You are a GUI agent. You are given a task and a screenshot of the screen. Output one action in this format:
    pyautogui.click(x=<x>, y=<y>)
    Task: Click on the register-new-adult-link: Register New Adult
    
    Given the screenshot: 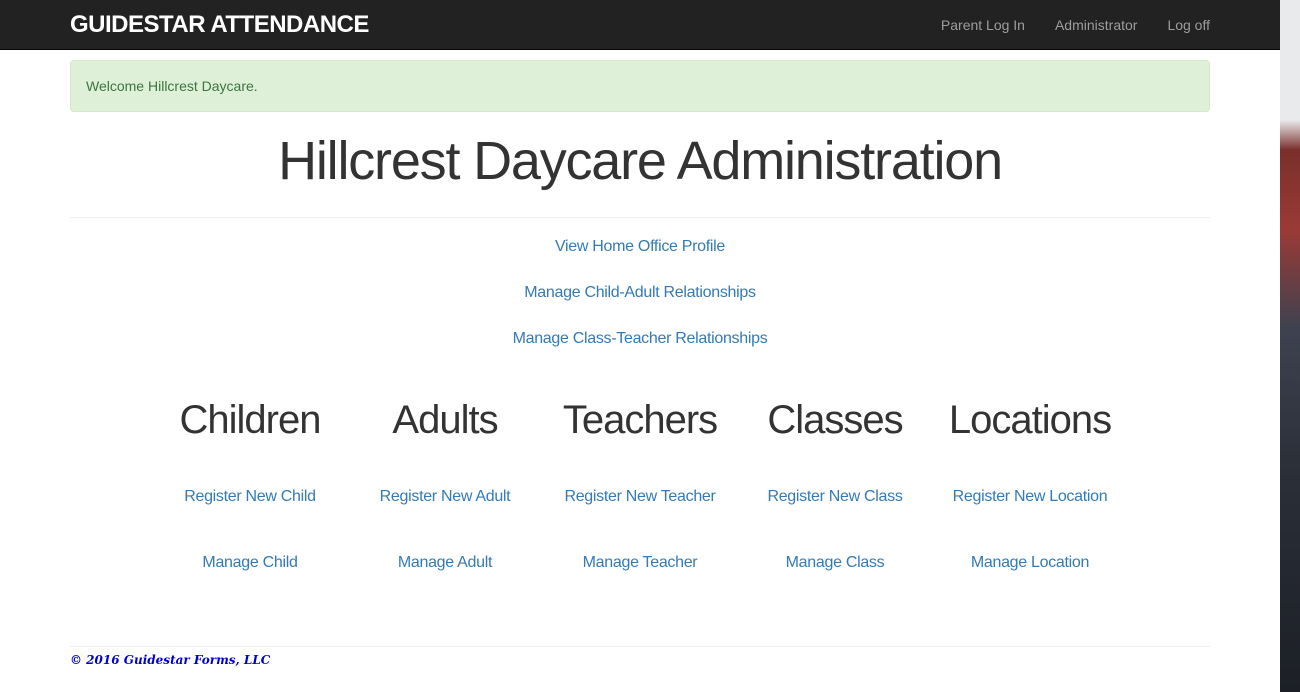 What is the action you would take?
    pyautogui.click(x=445, y=497)
    